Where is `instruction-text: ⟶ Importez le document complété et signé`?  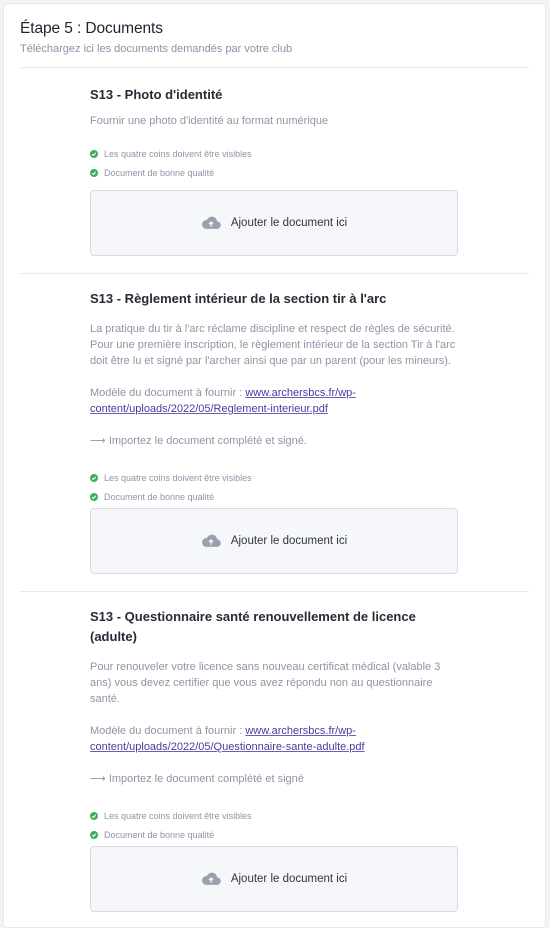 instruction-text: ⟶ Importez le document complété et signé is located at coordinates (197, 779).